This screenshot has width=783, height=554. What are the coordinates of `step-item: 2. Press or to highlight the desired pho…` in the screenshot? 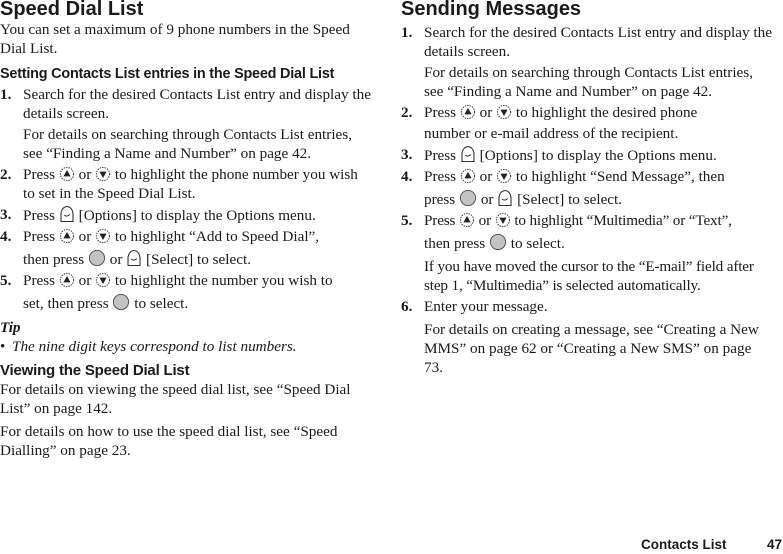 It's located at (587, 123).